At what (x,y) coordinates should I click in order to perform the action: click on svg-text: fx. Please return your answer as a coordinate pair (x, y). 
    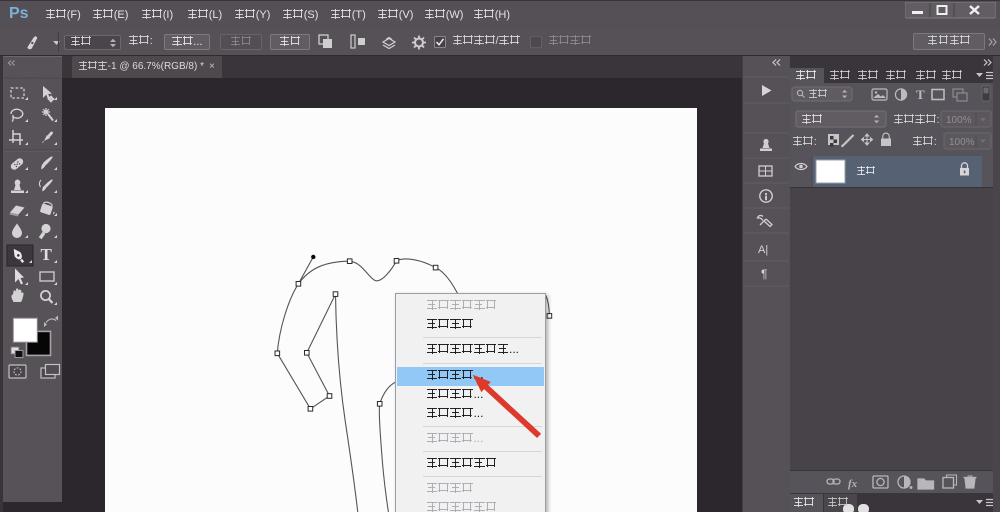
    Looking at the image, I should click on (853, 484).